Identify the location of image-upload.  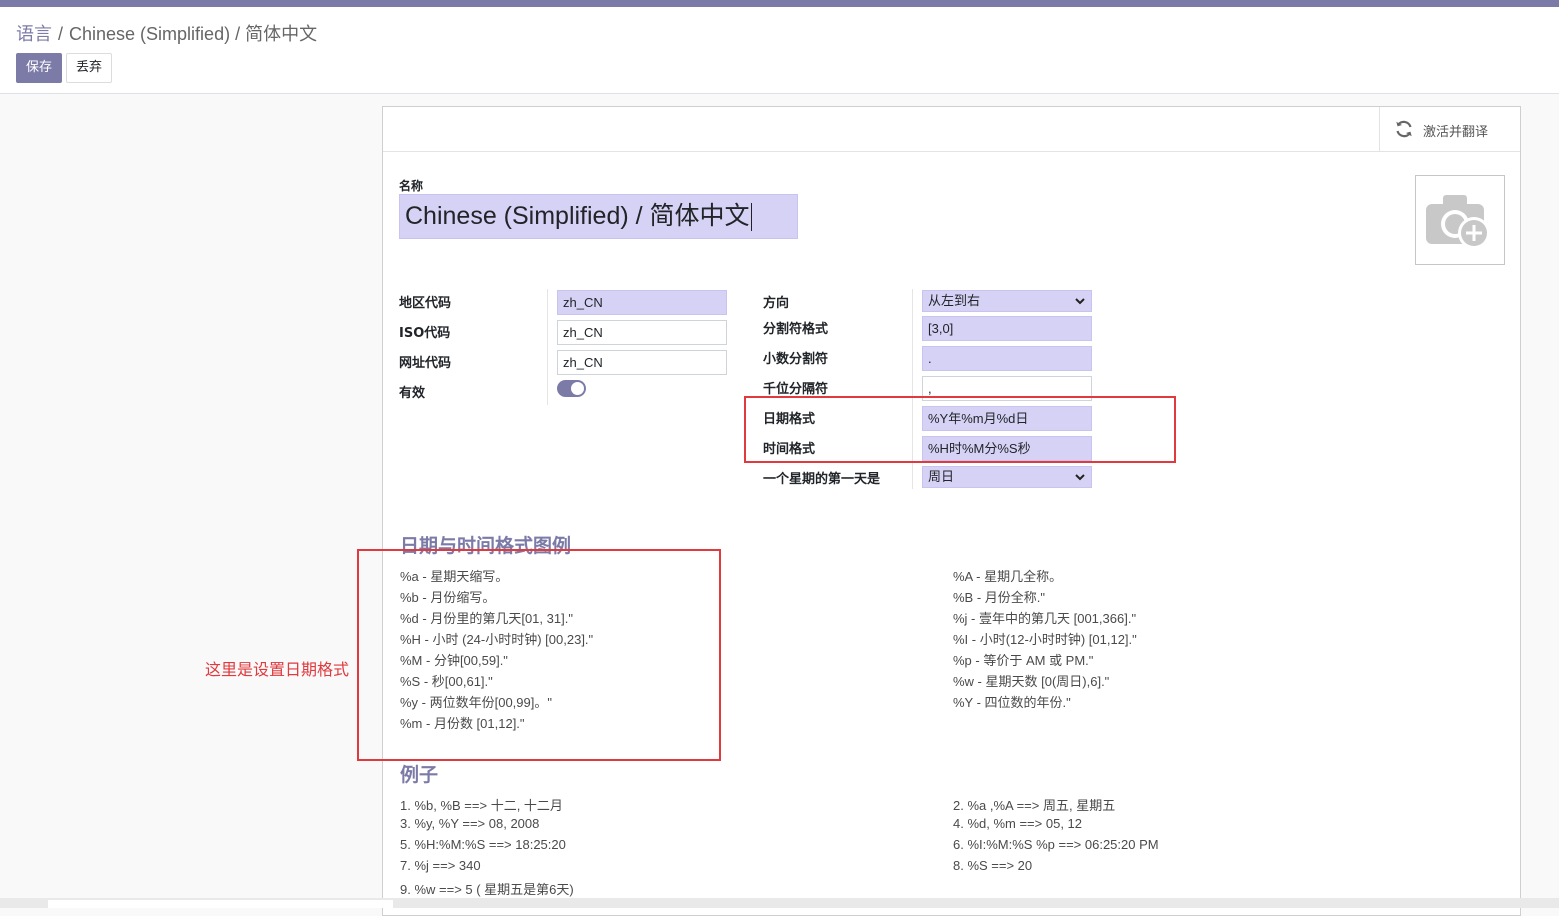
(1460, 220).